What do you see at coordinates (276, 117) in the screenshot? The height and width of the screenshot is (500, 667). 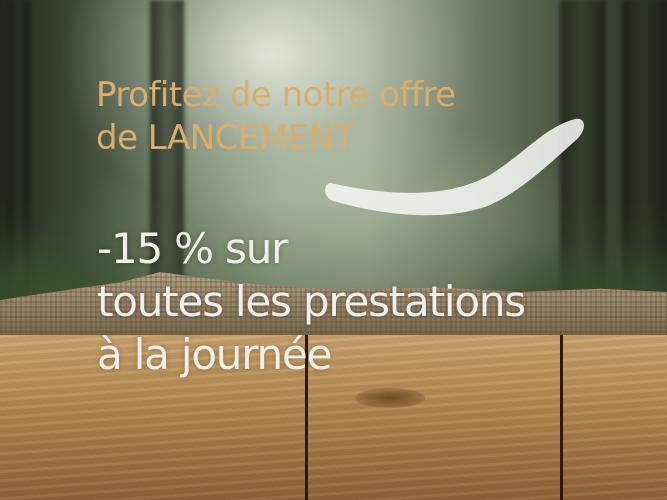 I see `headline: Profitez de notre offre de LANCEMENT` at bounding box center [276, 117].